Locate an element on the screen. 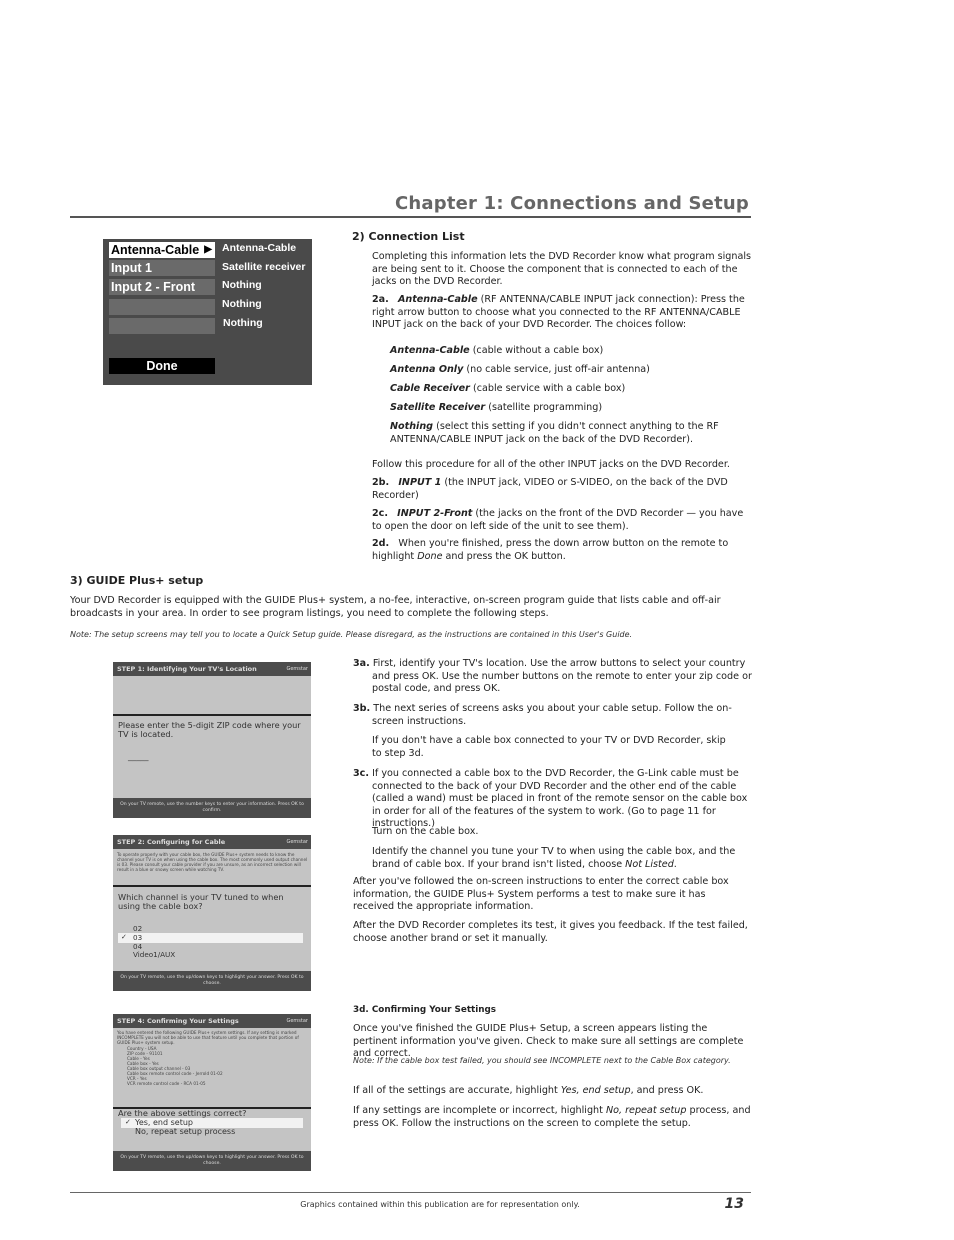 The image size is (954, 1240). zip-entry-field: _____ is located at coordinates (138, 756).